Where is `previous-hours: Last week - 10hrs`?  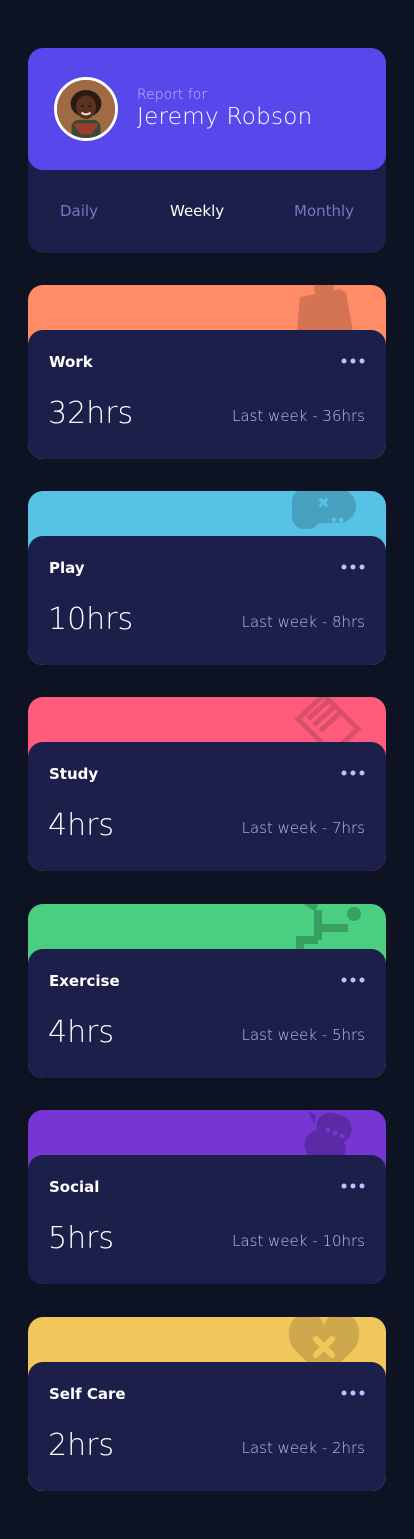
previous-hours: Last week - 10hrs is located at coordinates (298, 1241).